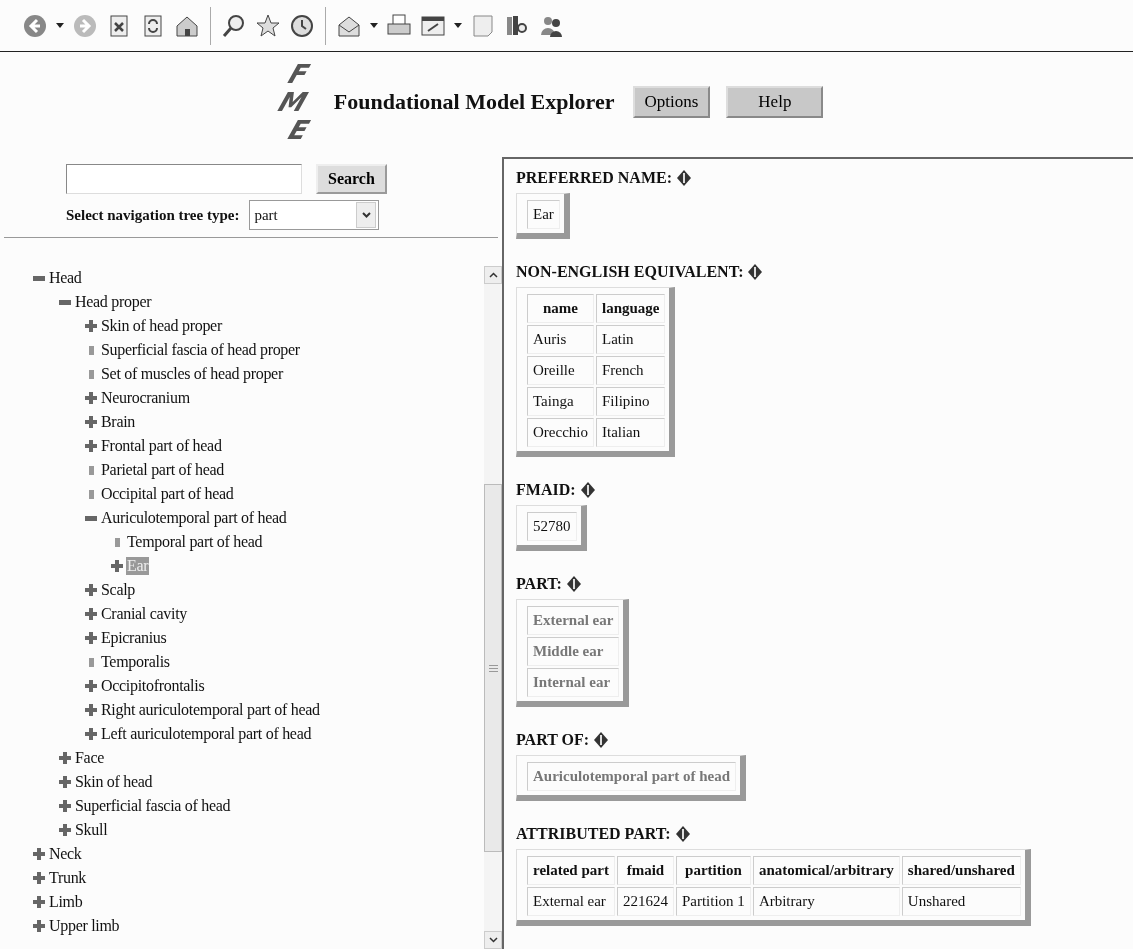 This screenshot has height=949, width=1133. What do you see at coordinates (571, 870) in the screenshot?
I see `column-header: related part` at bounding box center [571, 870].